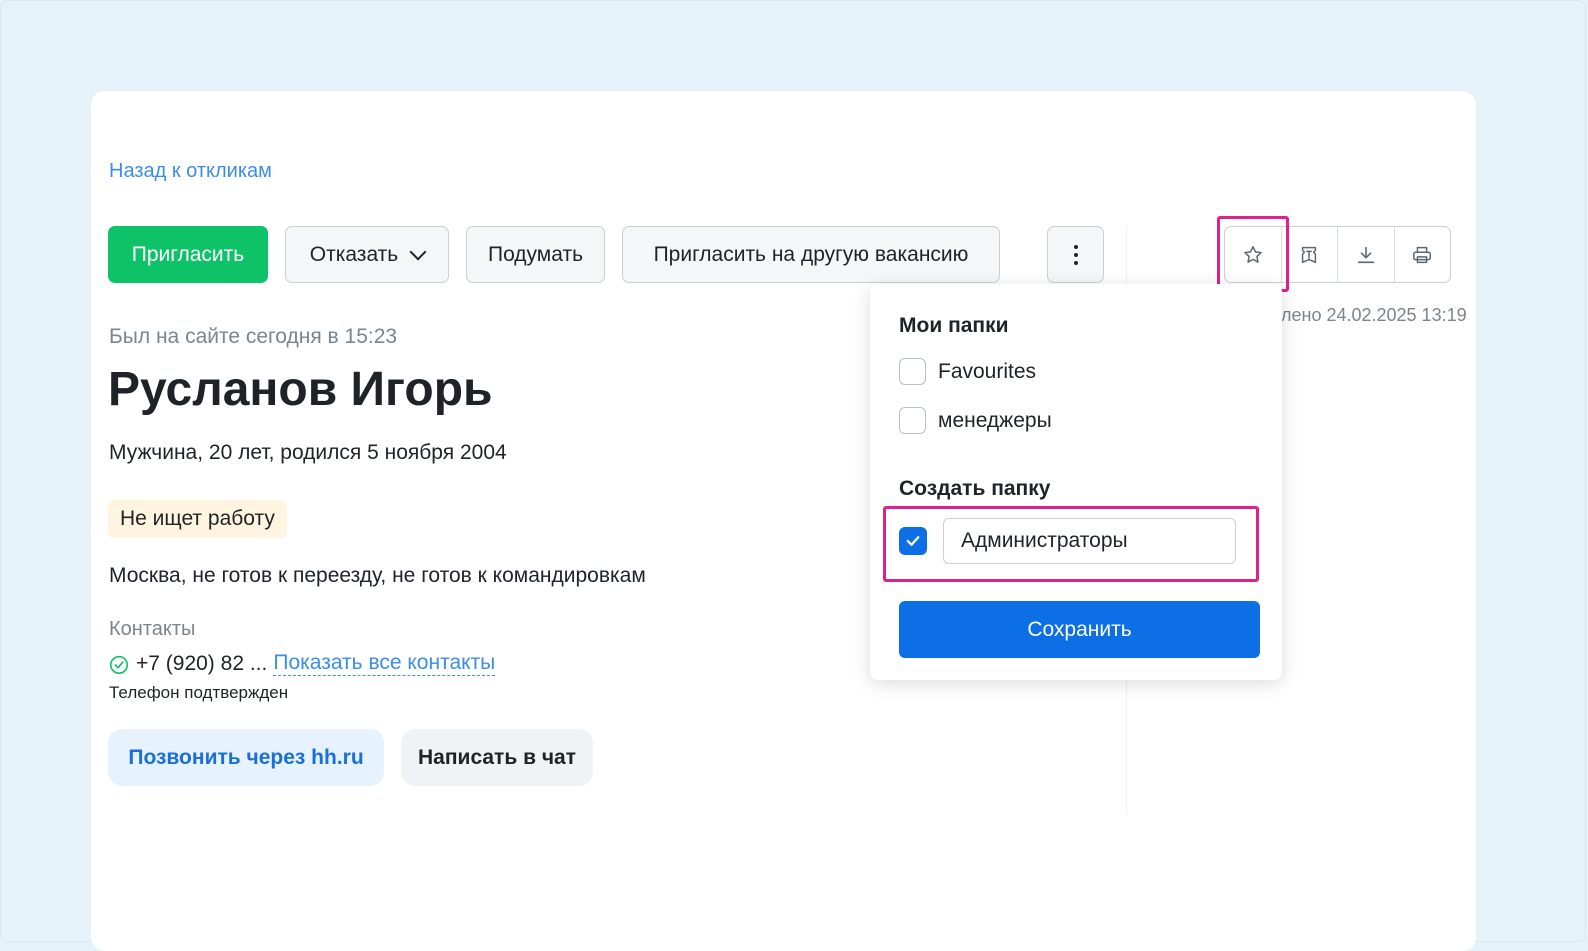  Describe the element at coordinates (354, 254) in the screenshot. I see `reject-button-label: Отказать` at that location.